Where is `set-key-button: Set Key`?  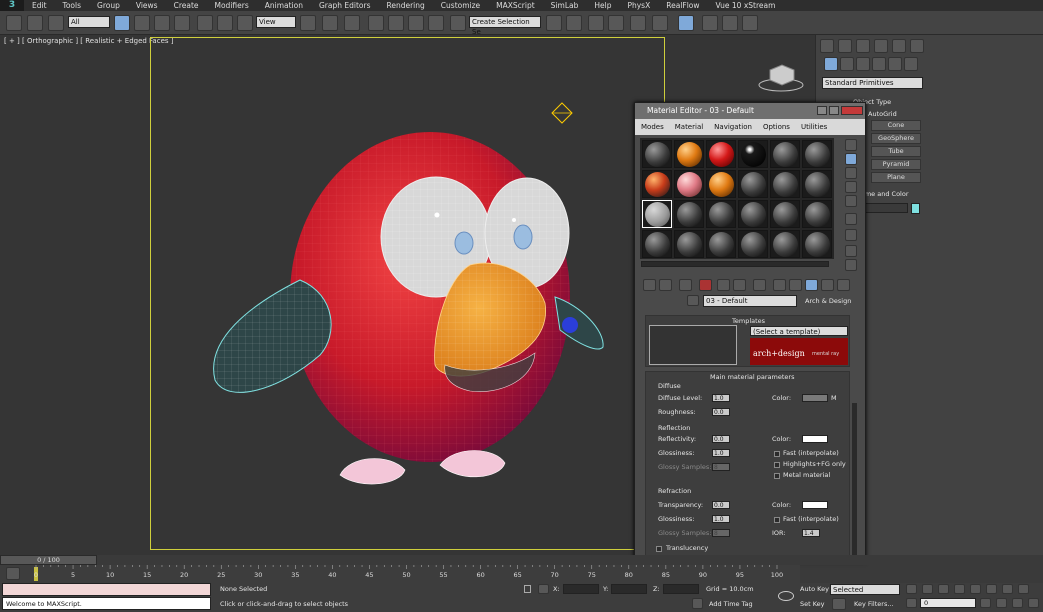
set-key-button: Set Key is located at coordinates (812, 604).